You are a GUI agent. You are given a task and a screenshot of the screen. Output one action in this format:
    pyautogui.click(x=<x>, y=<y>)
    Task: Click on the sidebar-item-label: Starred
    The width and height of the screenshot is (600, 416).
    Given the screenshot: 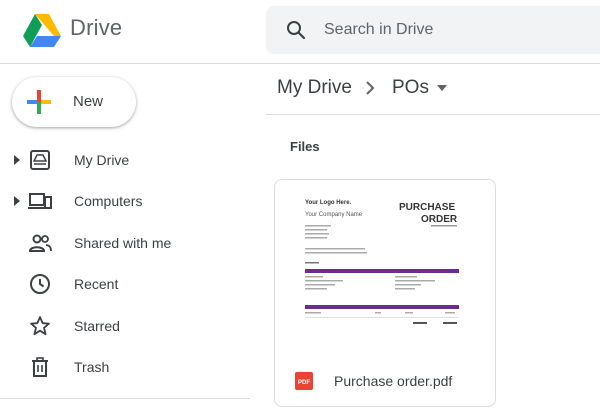 What is the action you would take?
    pyautogui.click(x=97, y=326)
    